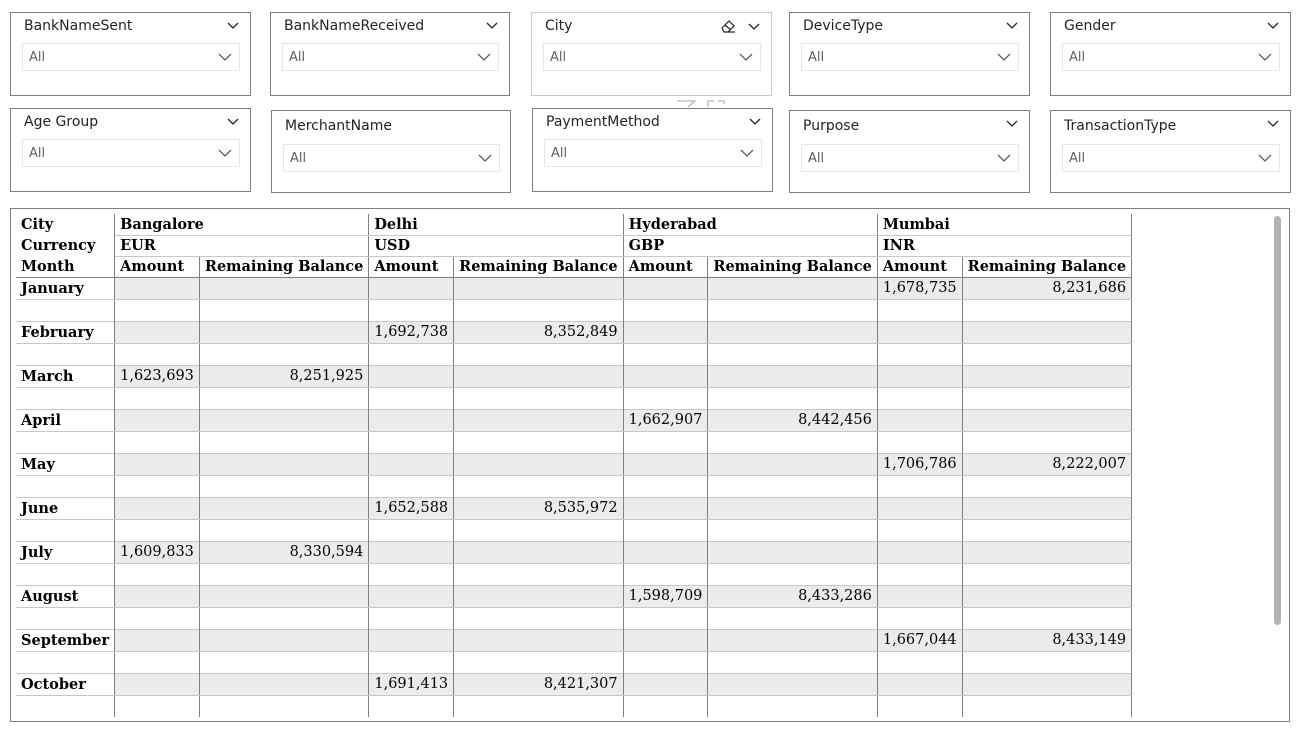  I want to click on row-header-month: May, so click(66, 464).